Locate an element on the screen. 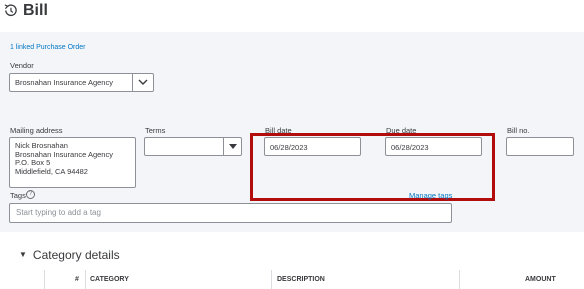 This screenshot has width=584, height=289. category-details-title: Category details is located at coordinates (76, 255).